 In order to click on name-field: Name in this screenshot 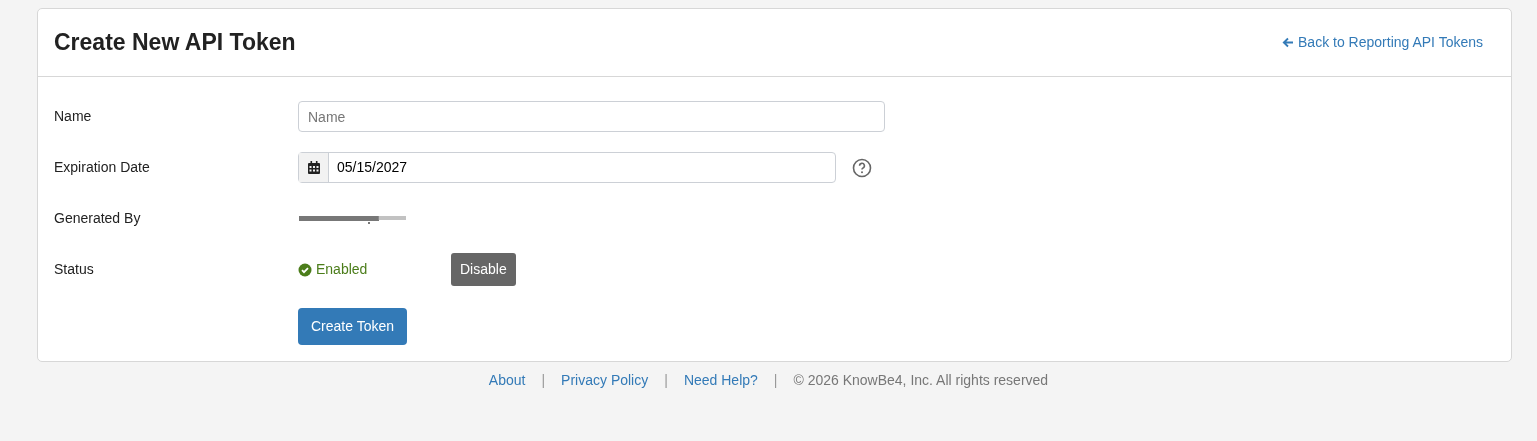, I will do `click(591, 116)`.